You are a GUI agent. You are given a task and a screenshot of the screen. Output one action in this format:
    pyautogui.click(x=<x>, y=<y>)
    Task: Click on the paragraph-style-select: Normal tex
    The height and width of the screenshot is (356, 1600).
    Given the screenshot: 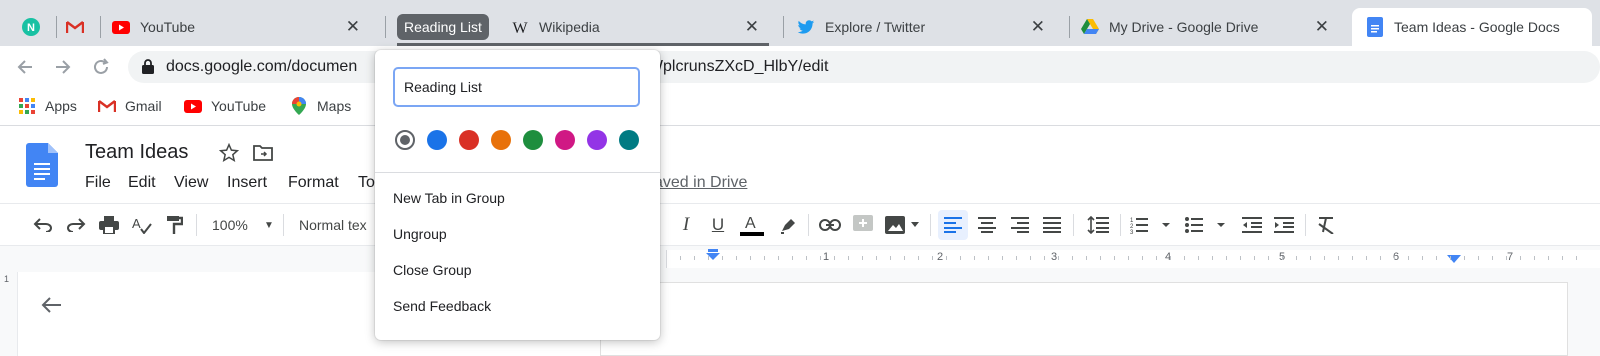 What is the action you would take?
    pyautogui.click(x=339, y=225)
    